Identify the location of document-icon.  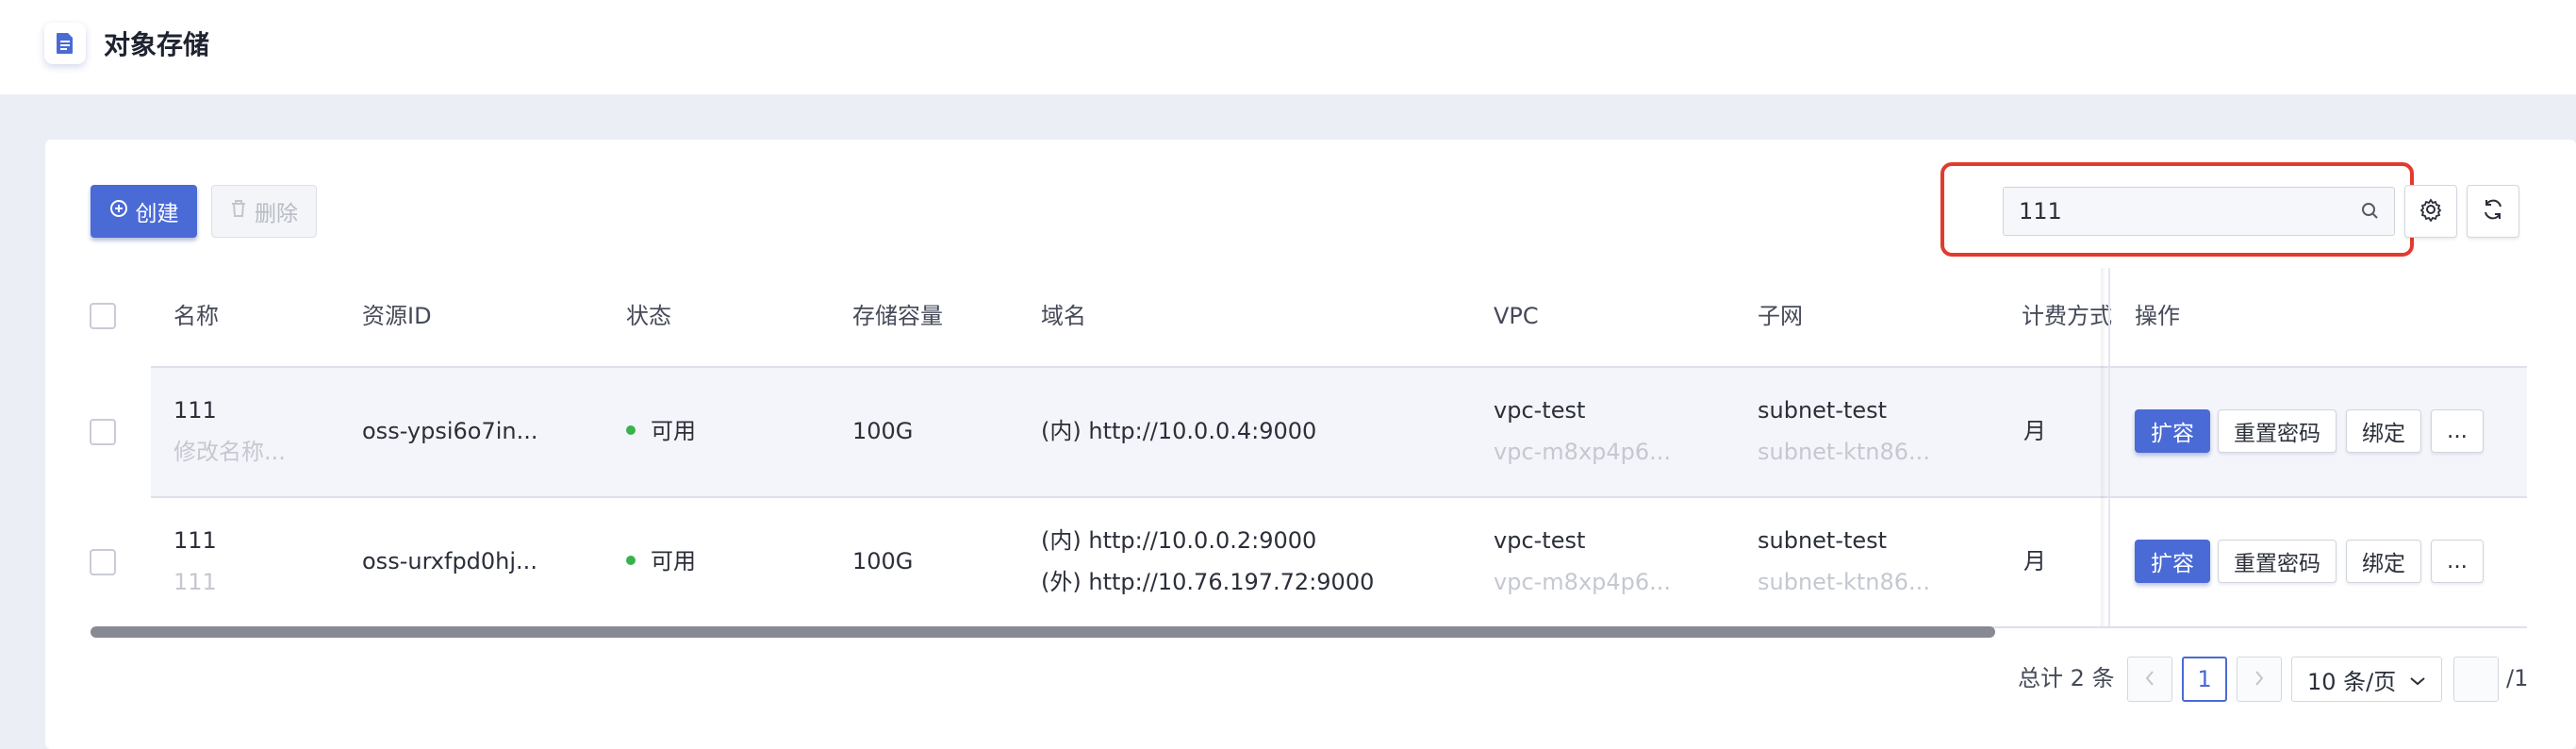
(65, 43).